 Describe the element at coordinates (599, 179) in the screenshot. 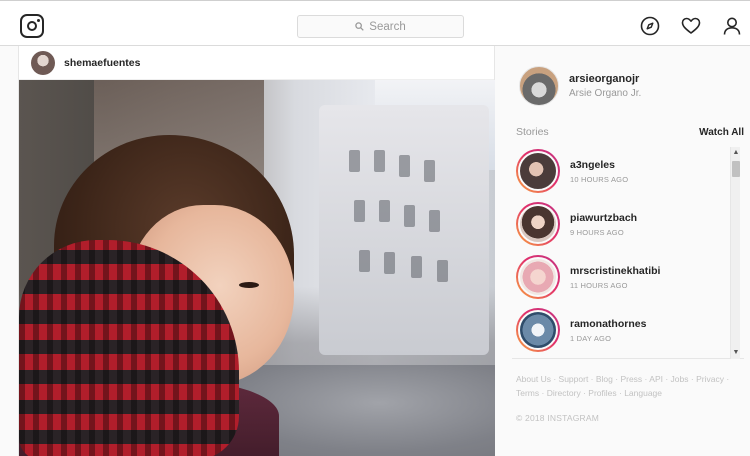

I see `story-time: 10 HOURS AGO` at that location.